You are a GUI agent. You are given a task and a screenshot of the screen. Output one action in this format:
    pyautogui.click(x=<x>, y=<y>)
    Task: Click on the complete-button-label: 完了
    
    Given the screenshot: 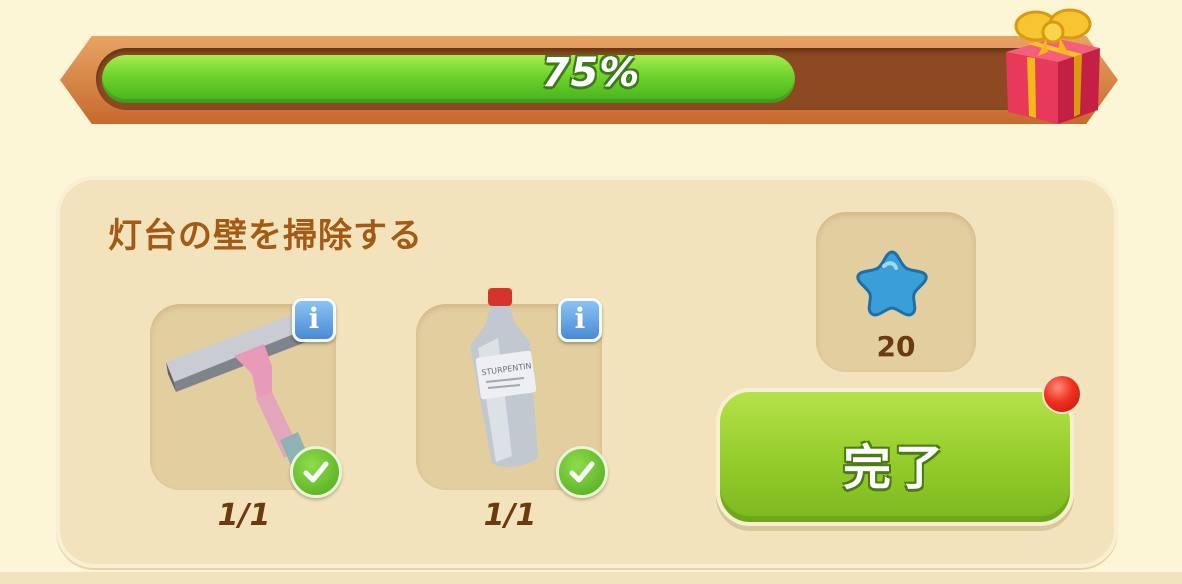 What is the action you would take?
    pyautogui.click(x=894, y=468)
    